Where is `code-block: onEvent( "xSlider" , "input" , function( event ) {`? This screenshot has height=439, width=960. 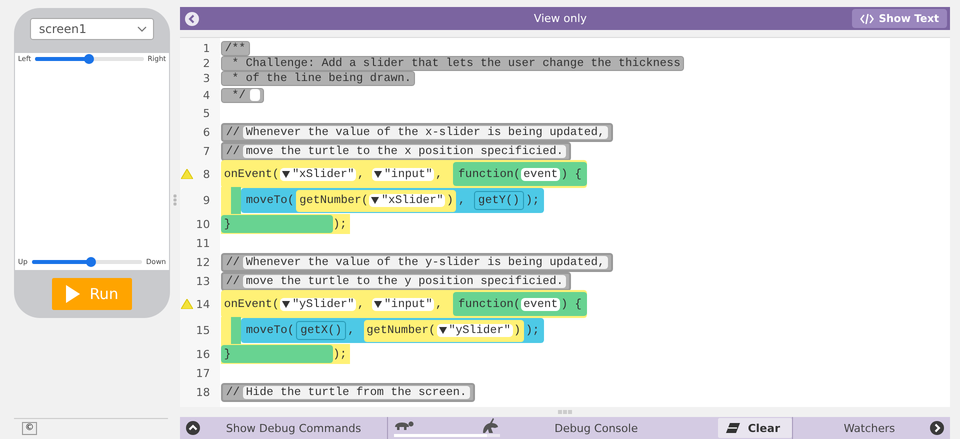
code-block: onEvent( "xSlider" , "input" , function( event ) { is located at coordinates (404, 174).